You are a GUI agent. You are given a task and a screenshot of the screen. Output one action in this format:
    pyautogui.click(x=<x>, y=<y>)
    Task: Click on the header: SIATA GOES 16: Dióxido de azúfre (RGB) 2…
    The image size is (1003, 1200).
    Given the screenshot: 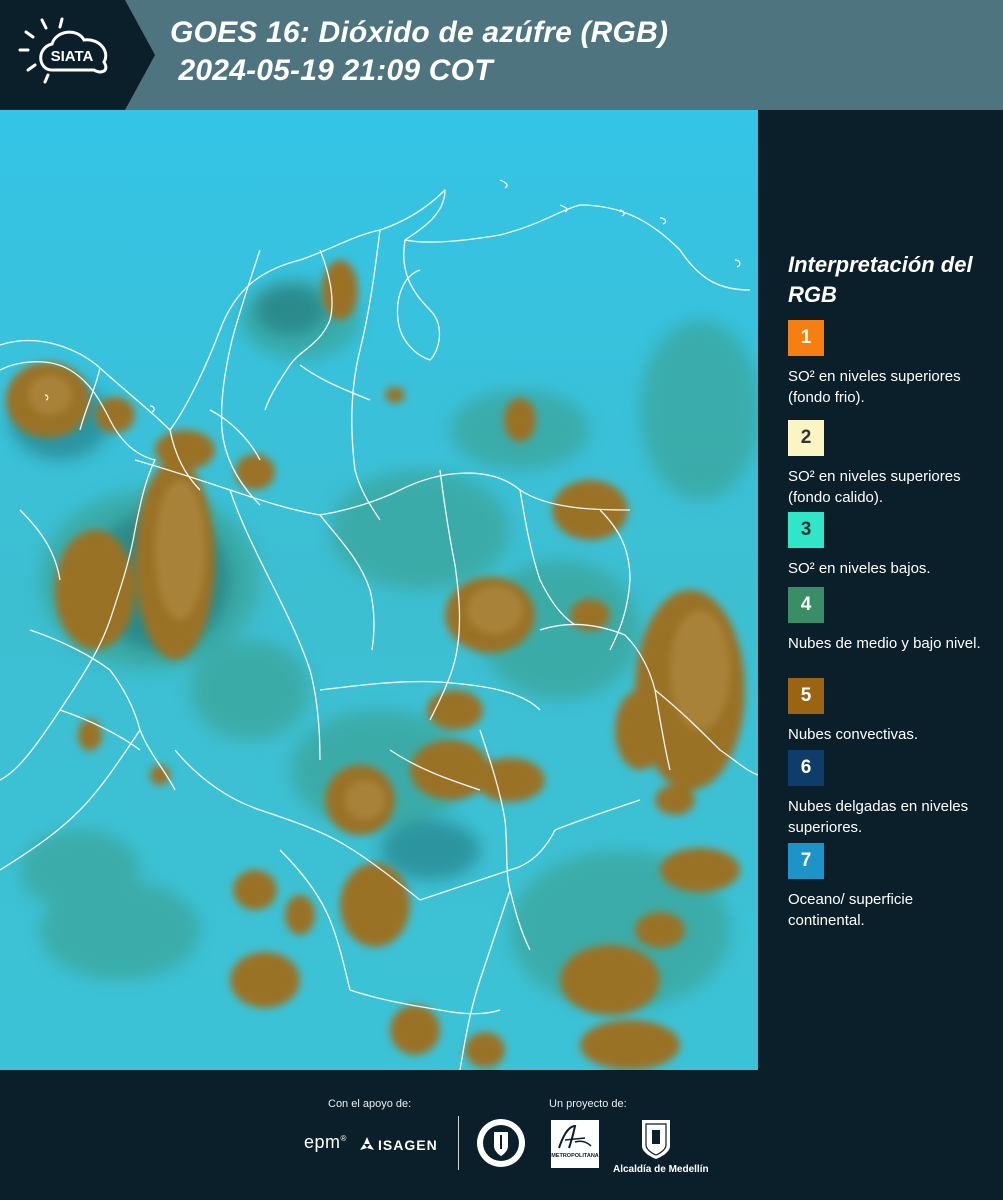 What is the action you would take?
    pyautogui.click(x=501, y=55)
    